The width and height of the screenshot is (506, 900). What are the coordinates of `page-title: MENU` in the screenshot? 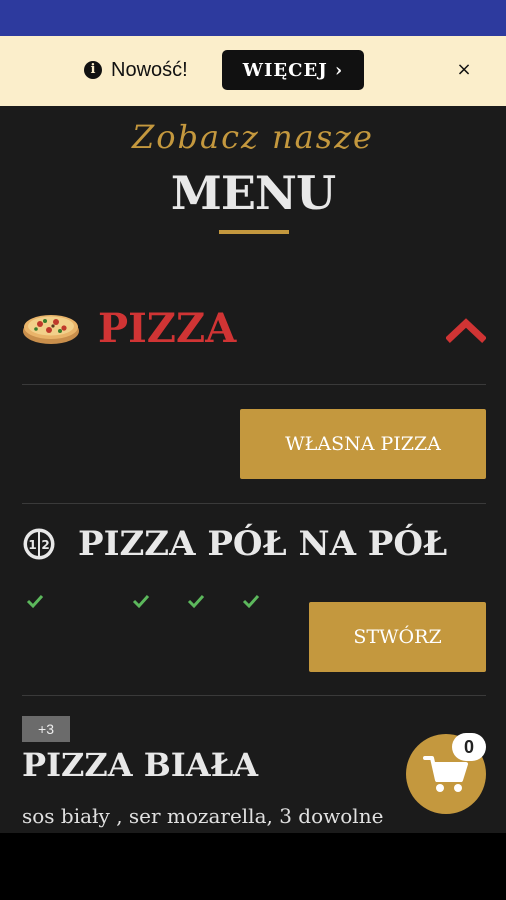 It's located at (253, 193).